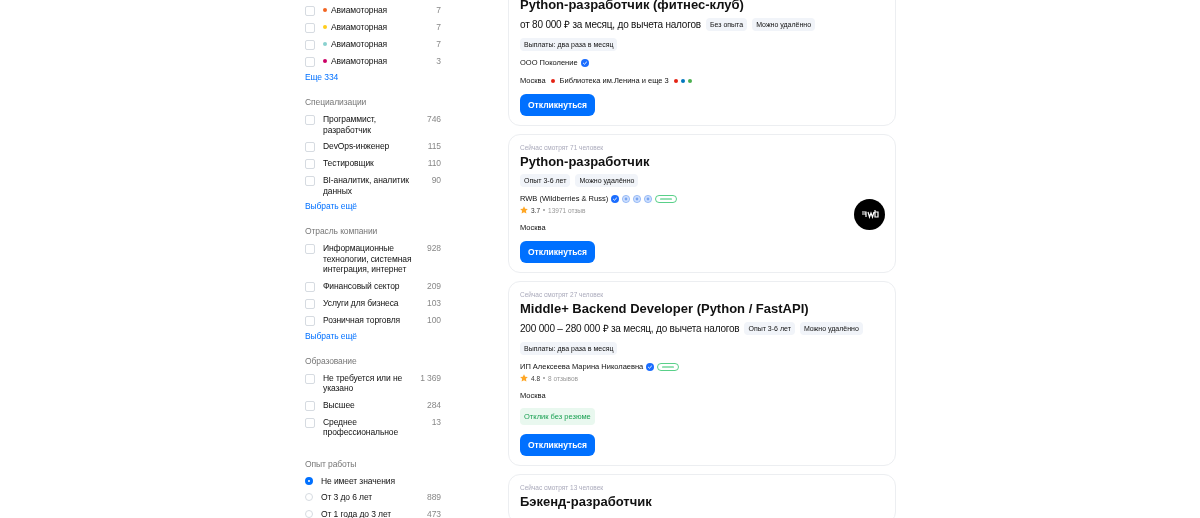  Describe the element at coordinates (436, 421) in the screenshot. I see `option-count: 13` at that location.